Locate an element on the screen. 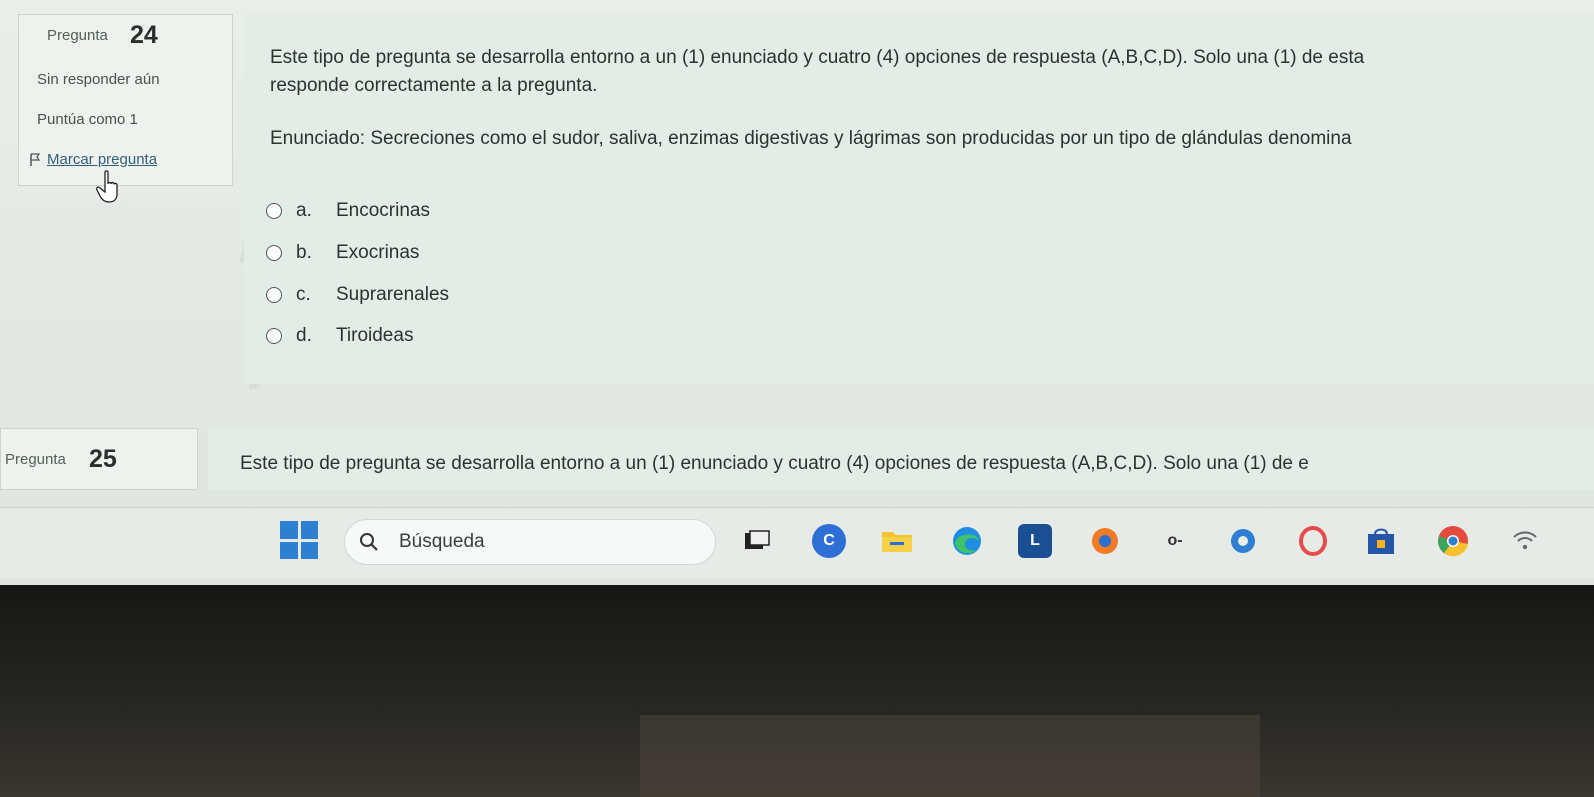 Image resolution: width=1594 pixels, height=797 pixels. question-number: 25 is located at coordinates (103, 459).